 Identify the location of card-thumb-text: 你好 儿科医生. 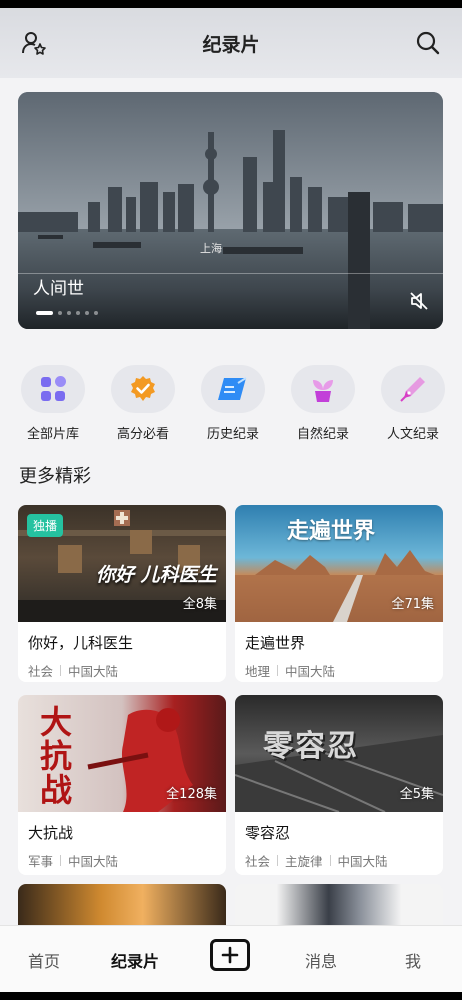
(156, 575).